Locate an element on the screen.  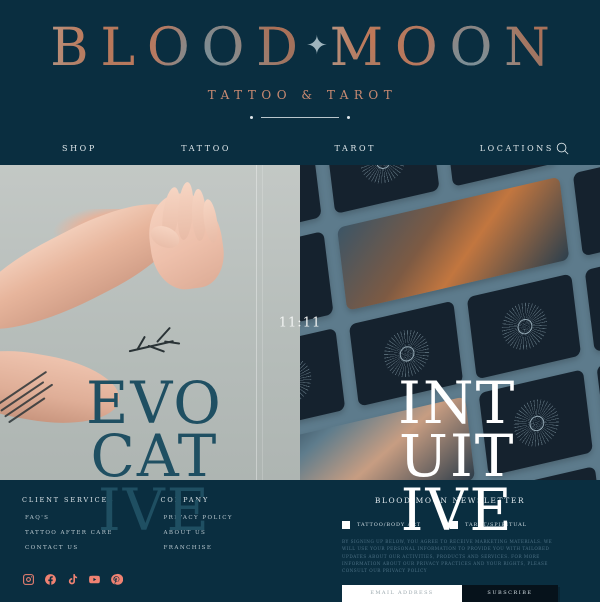
brand-logo: BLOOD ✦ MOON is located at coordinates (300, 48).